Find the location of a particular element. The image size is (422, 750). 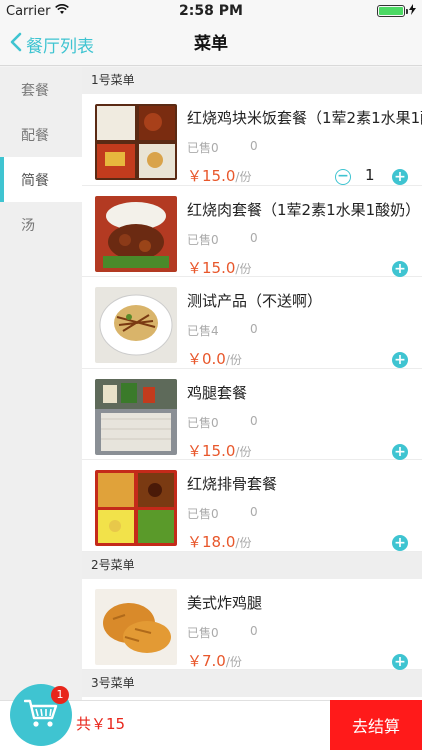

cart-total: 共￥15 is located at coordinates (101, 724).